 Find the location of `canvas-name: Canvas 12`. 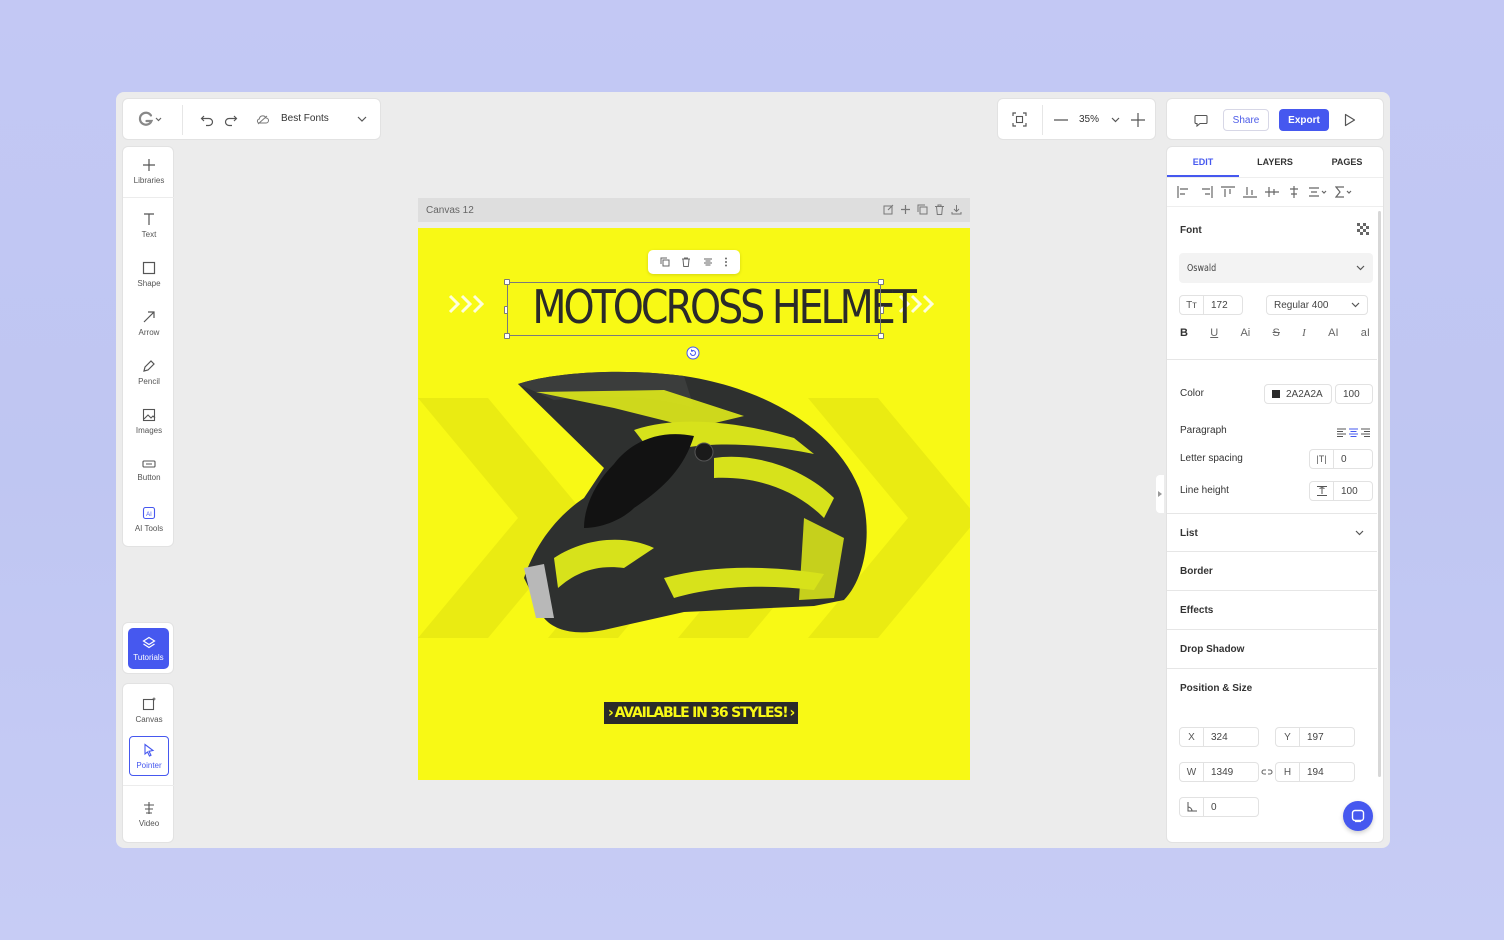

canvas-name: Canvas 12 is located at coordinates (450, 210).